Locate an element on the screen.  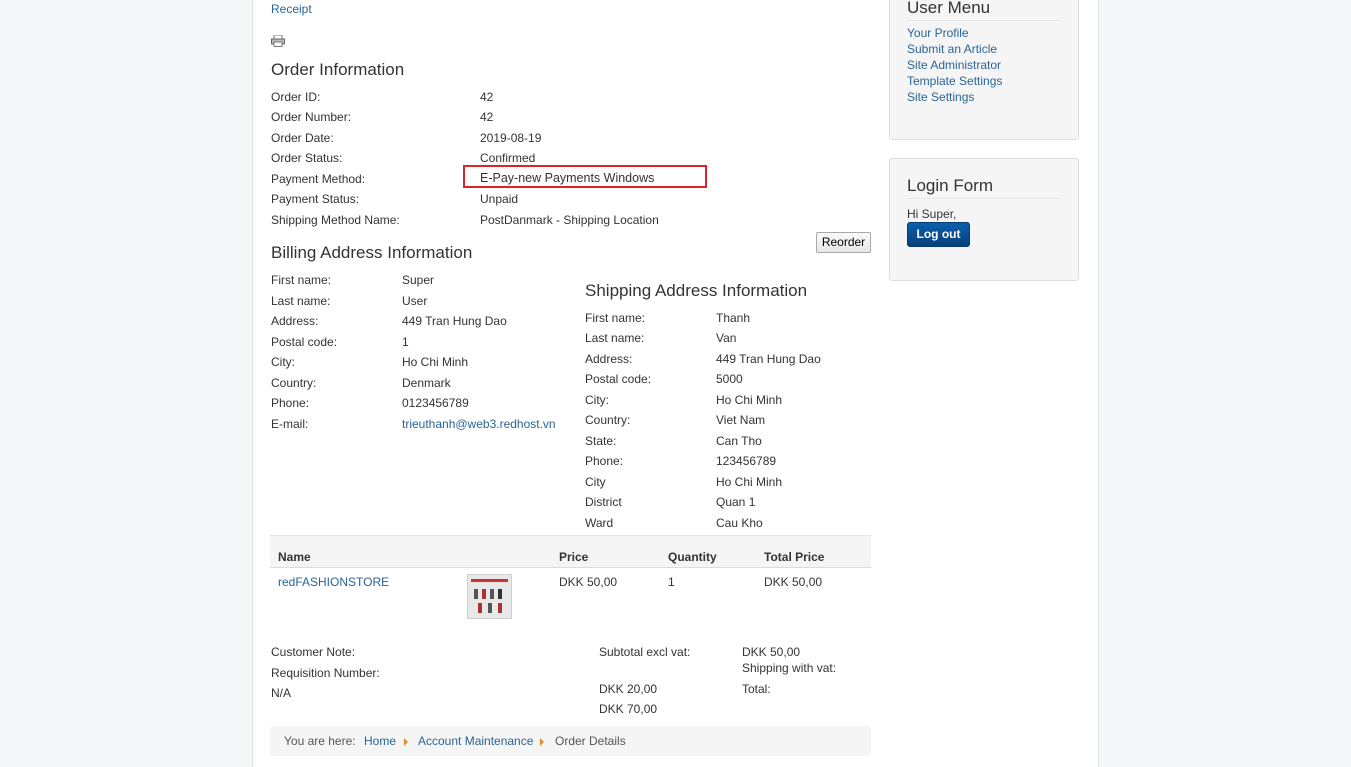
shipping-ward-value: Cau Kho is located at coordinates (739, 523).